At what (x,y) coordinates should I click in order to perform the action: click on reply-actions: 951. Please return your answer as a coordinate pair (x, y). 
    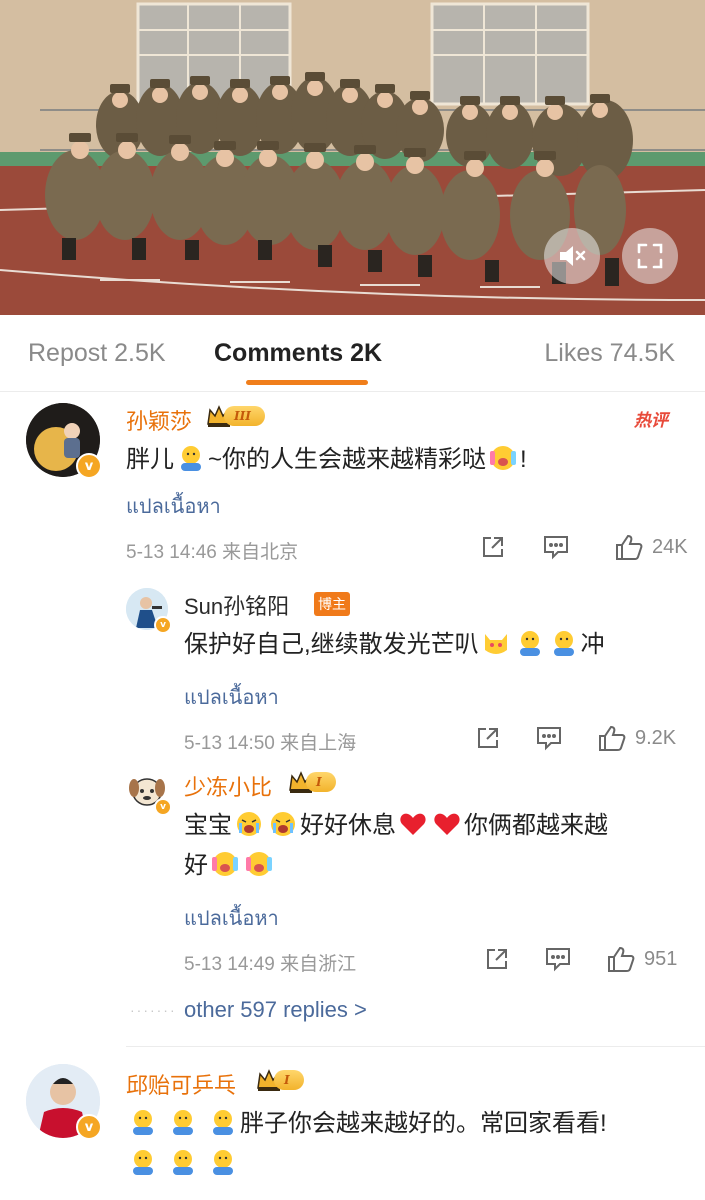
    Looking at the image, I should click on (580, 959).